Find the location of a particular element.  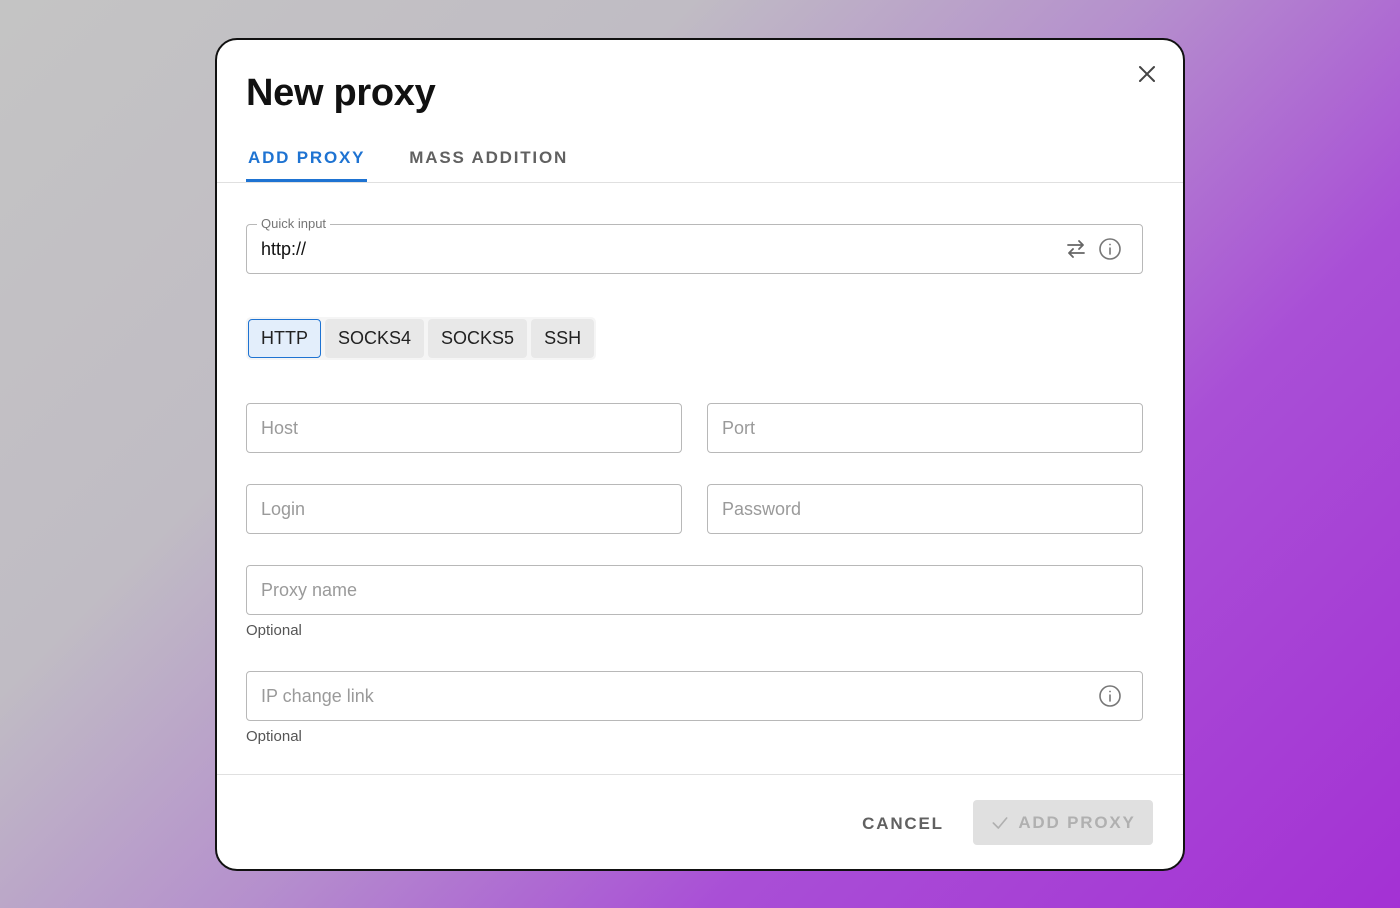

proxy-name-field is located at coordinates (694, 590).